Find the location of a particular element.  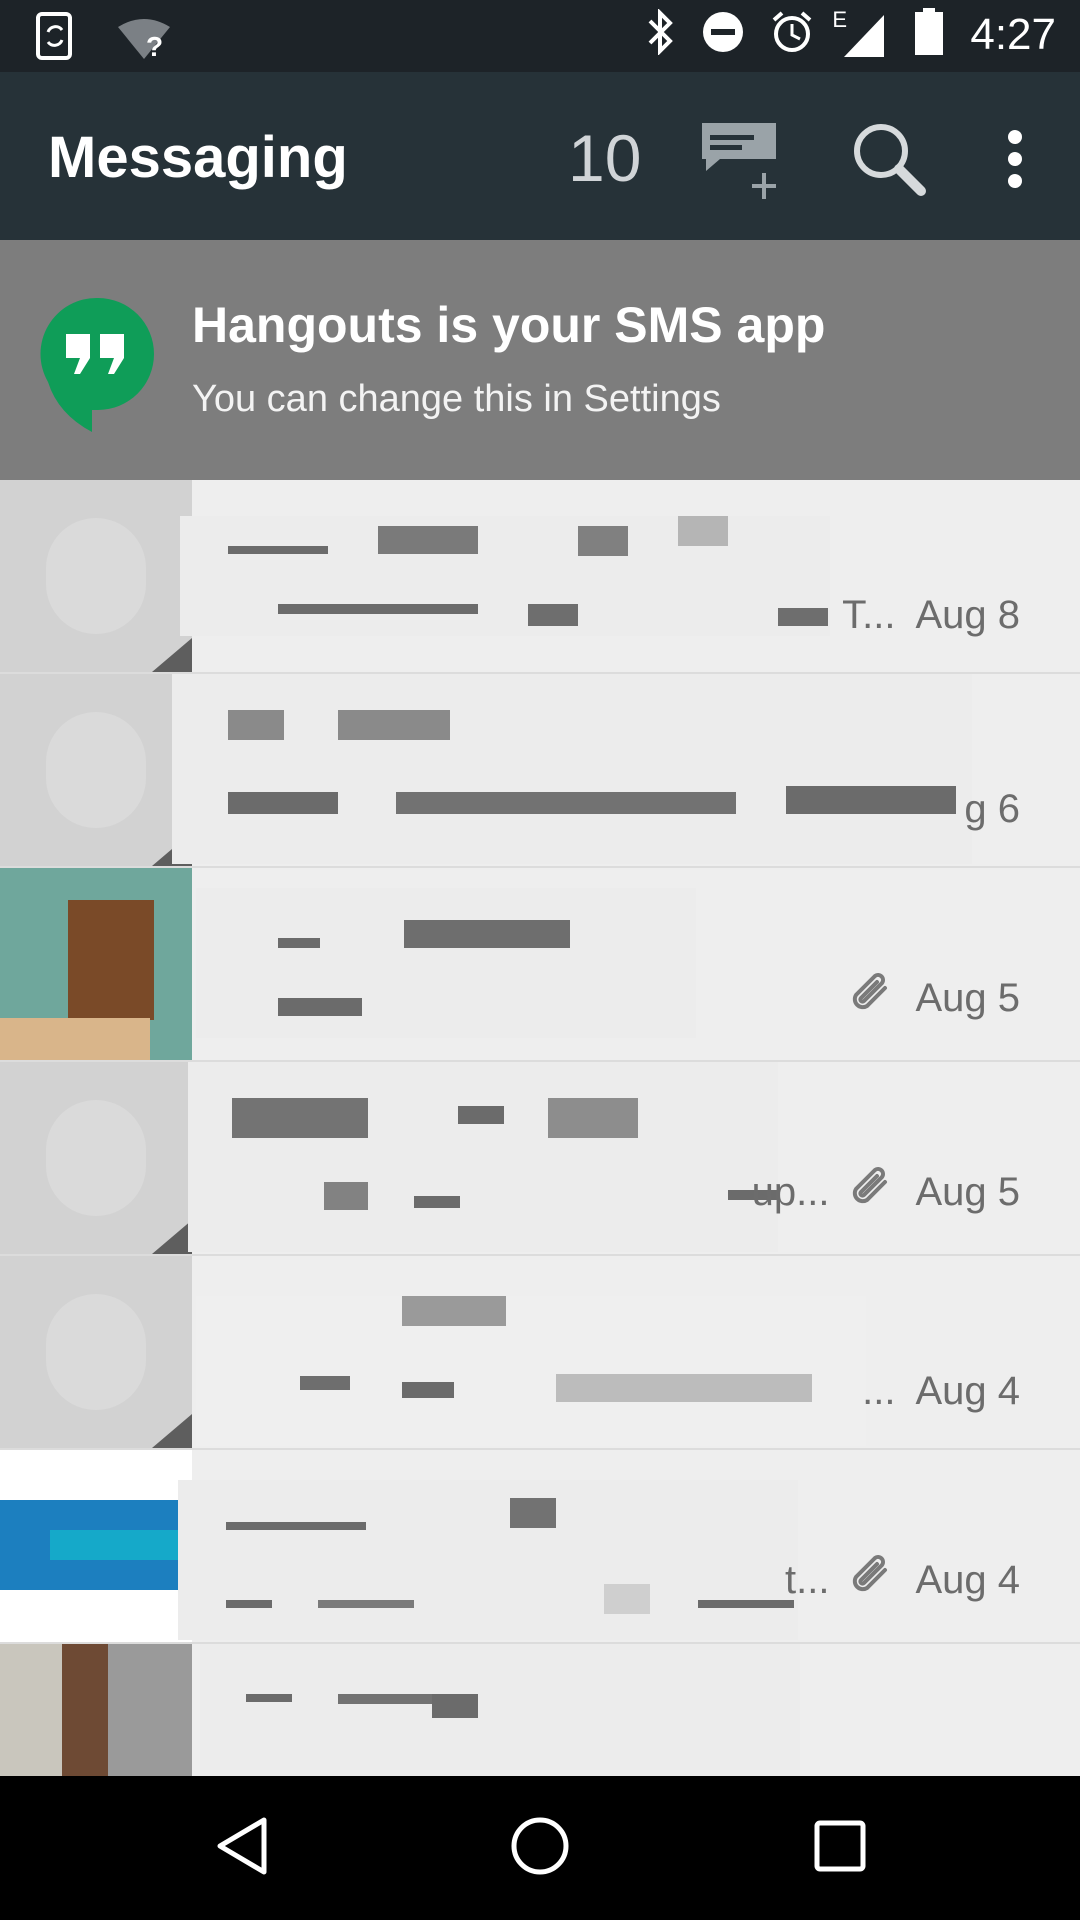

signal-edge-icon: E is located at coordinates (860, 33).